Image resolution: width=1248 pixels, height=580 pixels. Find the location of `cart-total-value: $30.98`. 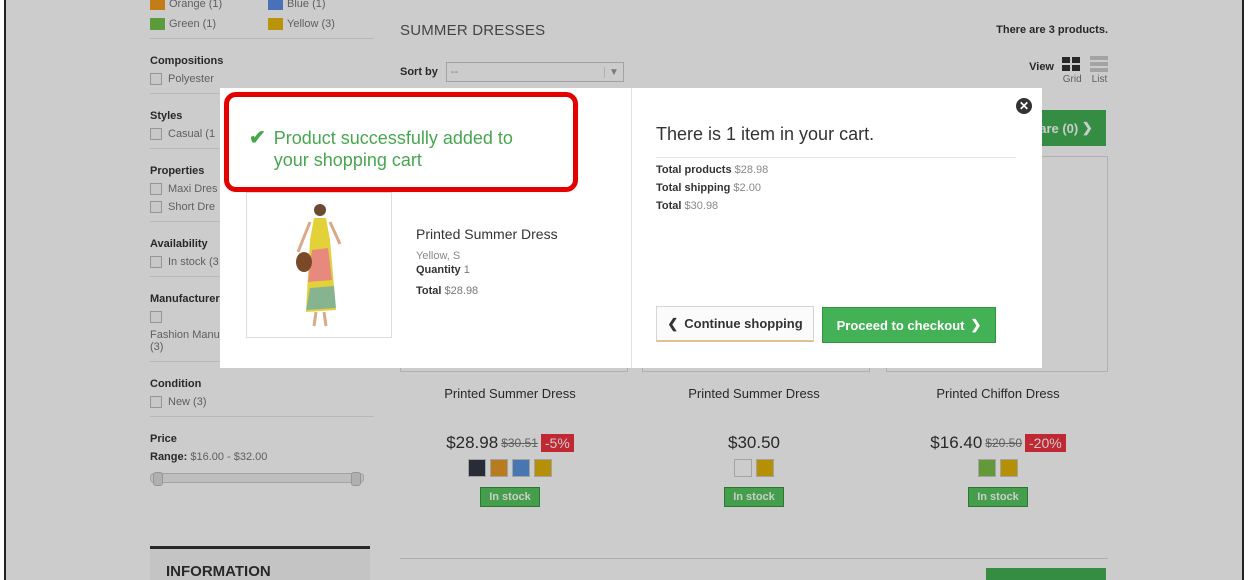

cart-total-value: $30.98 is located at coordinates (701, 206).